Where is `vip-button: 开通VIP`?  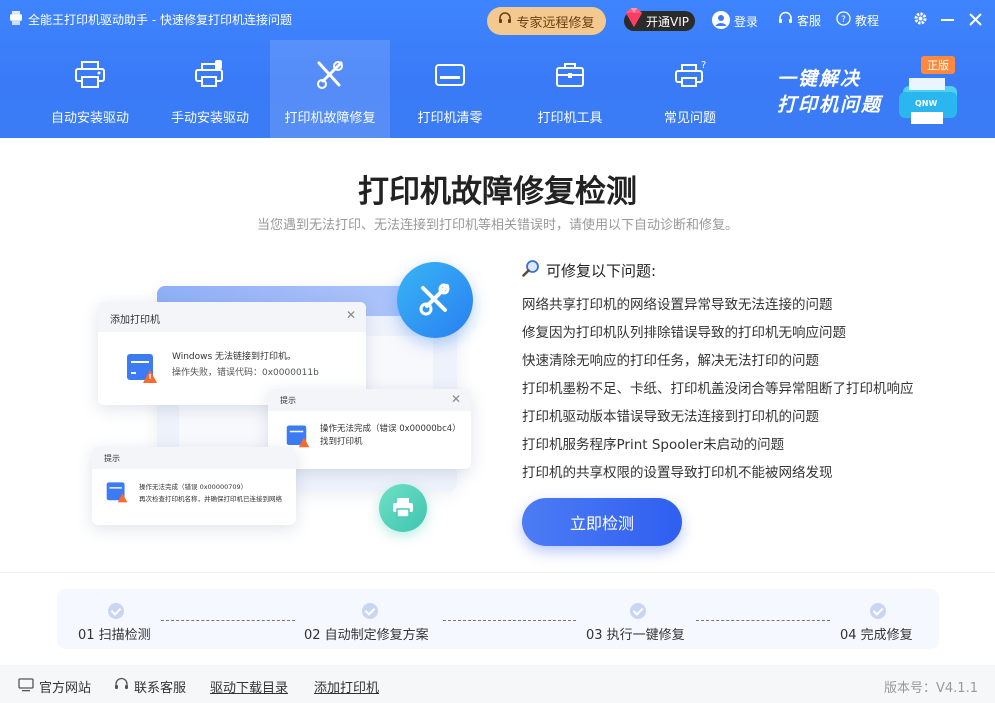 vip-button: 开通VIP is located at coordinates (659, 19).